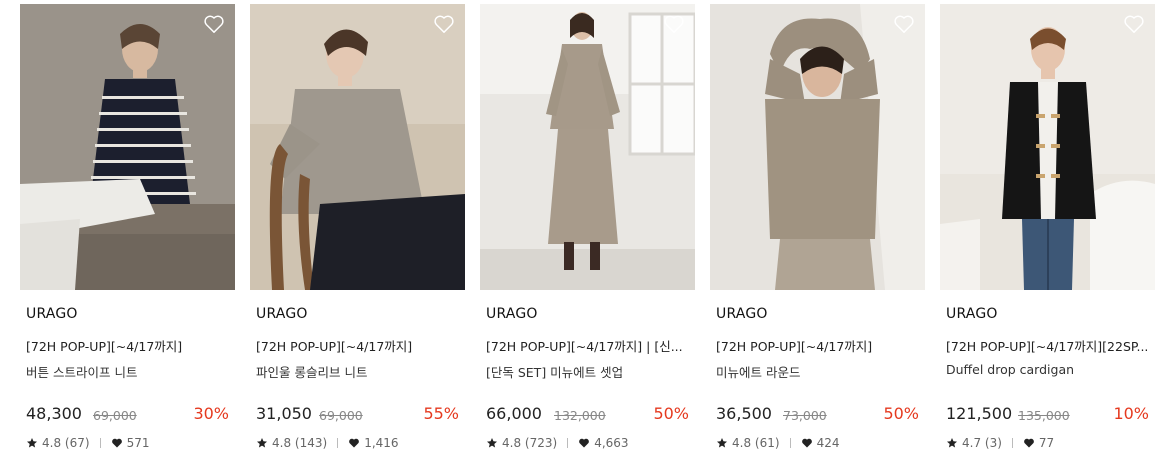 The width and height of the screenshot is (1158, 471). I want to click on product-meta: 4.8 (143) 1,416, so click(327, 443).